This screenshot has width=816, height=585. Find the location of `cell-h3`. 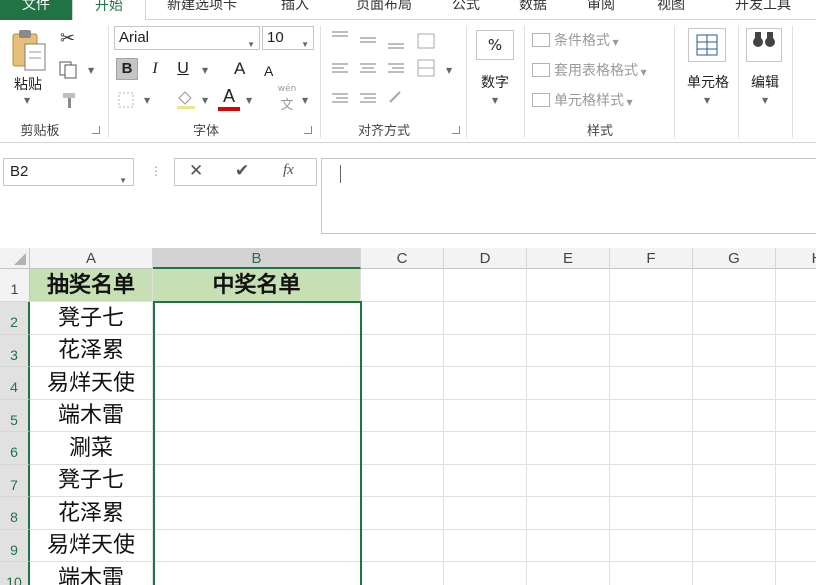

cell-h3 is located at coordinates (796, 351).